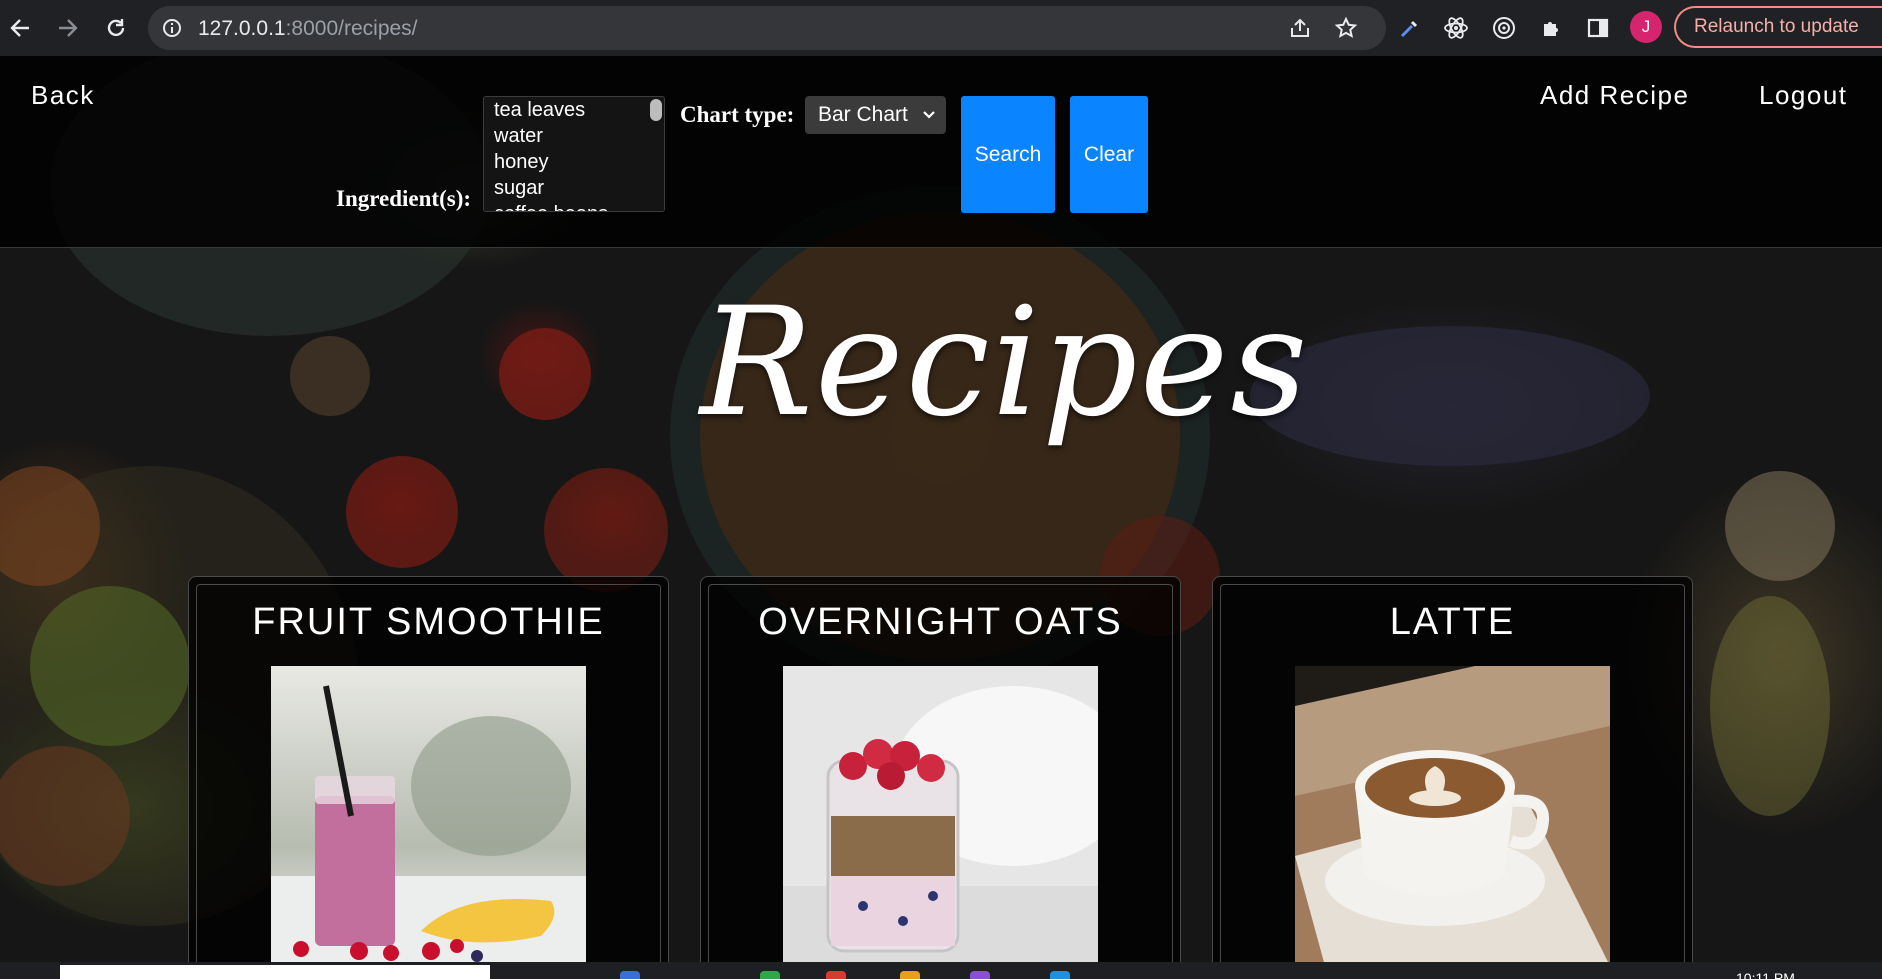  What do you see at coordinates (1765, 974) in the screenshot?
I see `taskbar-clock: 10:11 PM` at bounding box center [1765, 974].